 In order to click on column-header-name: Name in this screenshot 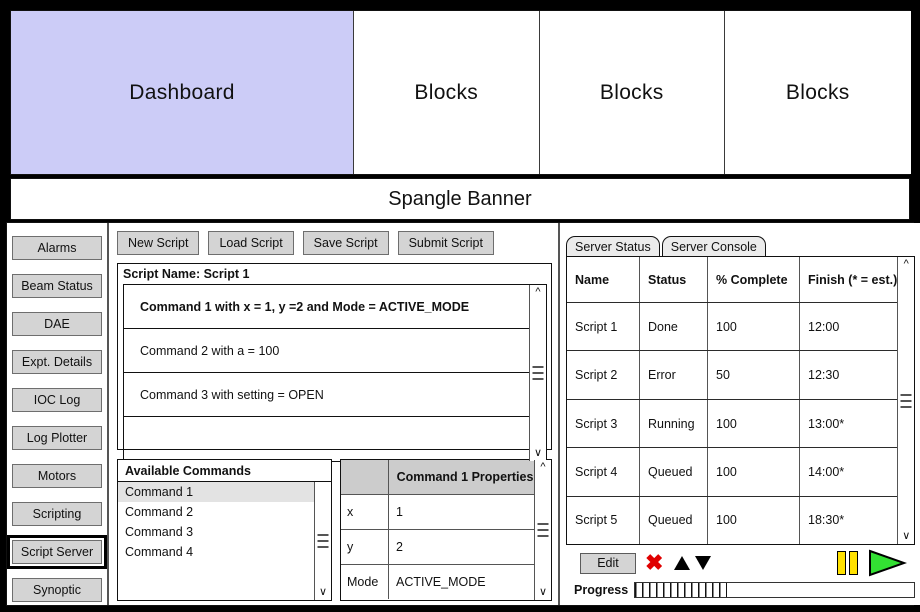, I will do `click(603, 279)`.